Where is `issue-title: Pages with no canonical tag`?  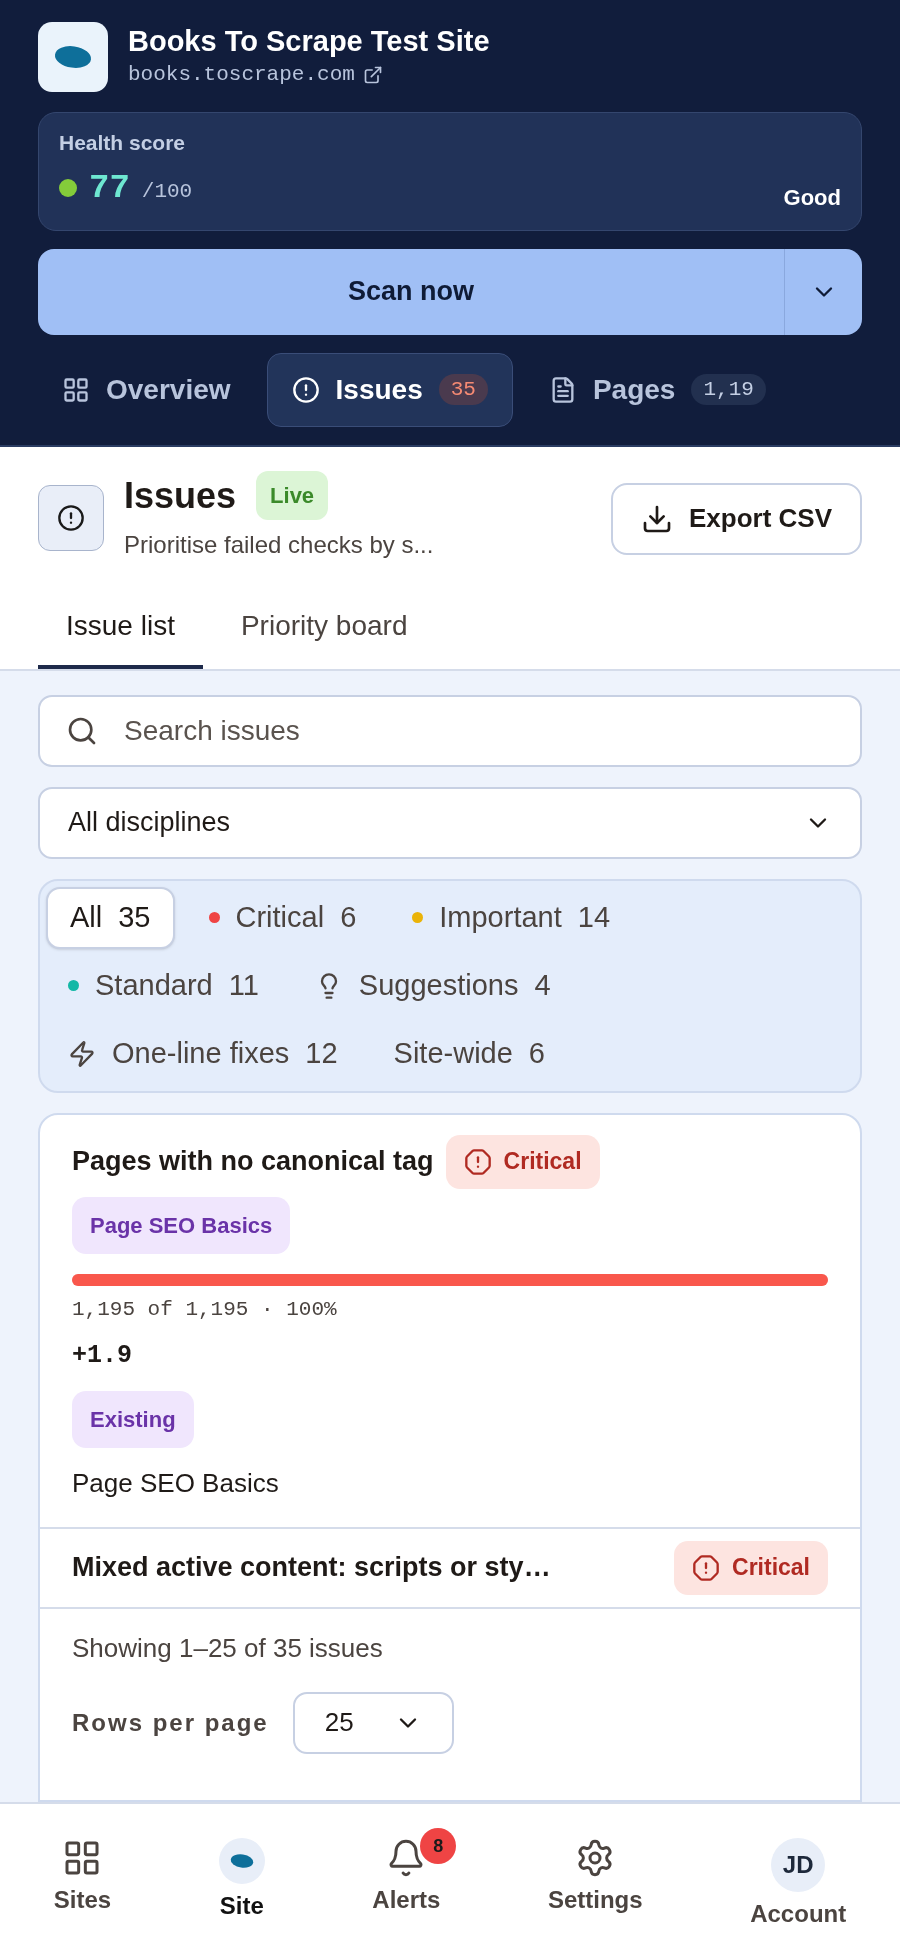 issue-title: Pages with no canonical tag is located at coordinates (253, 1161).